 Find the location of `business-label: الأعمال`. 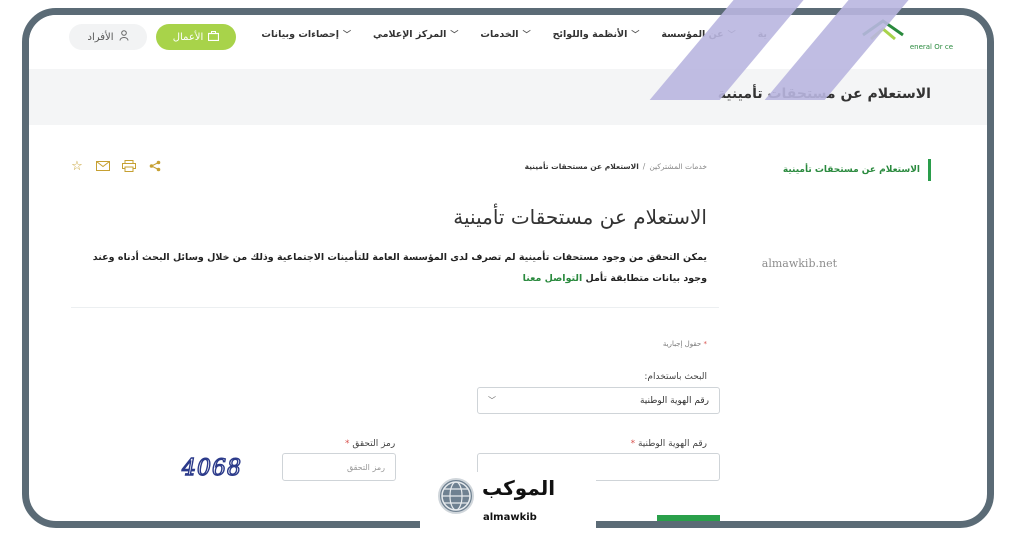

business-label: الأعمال is located at coordinates (188, 37).